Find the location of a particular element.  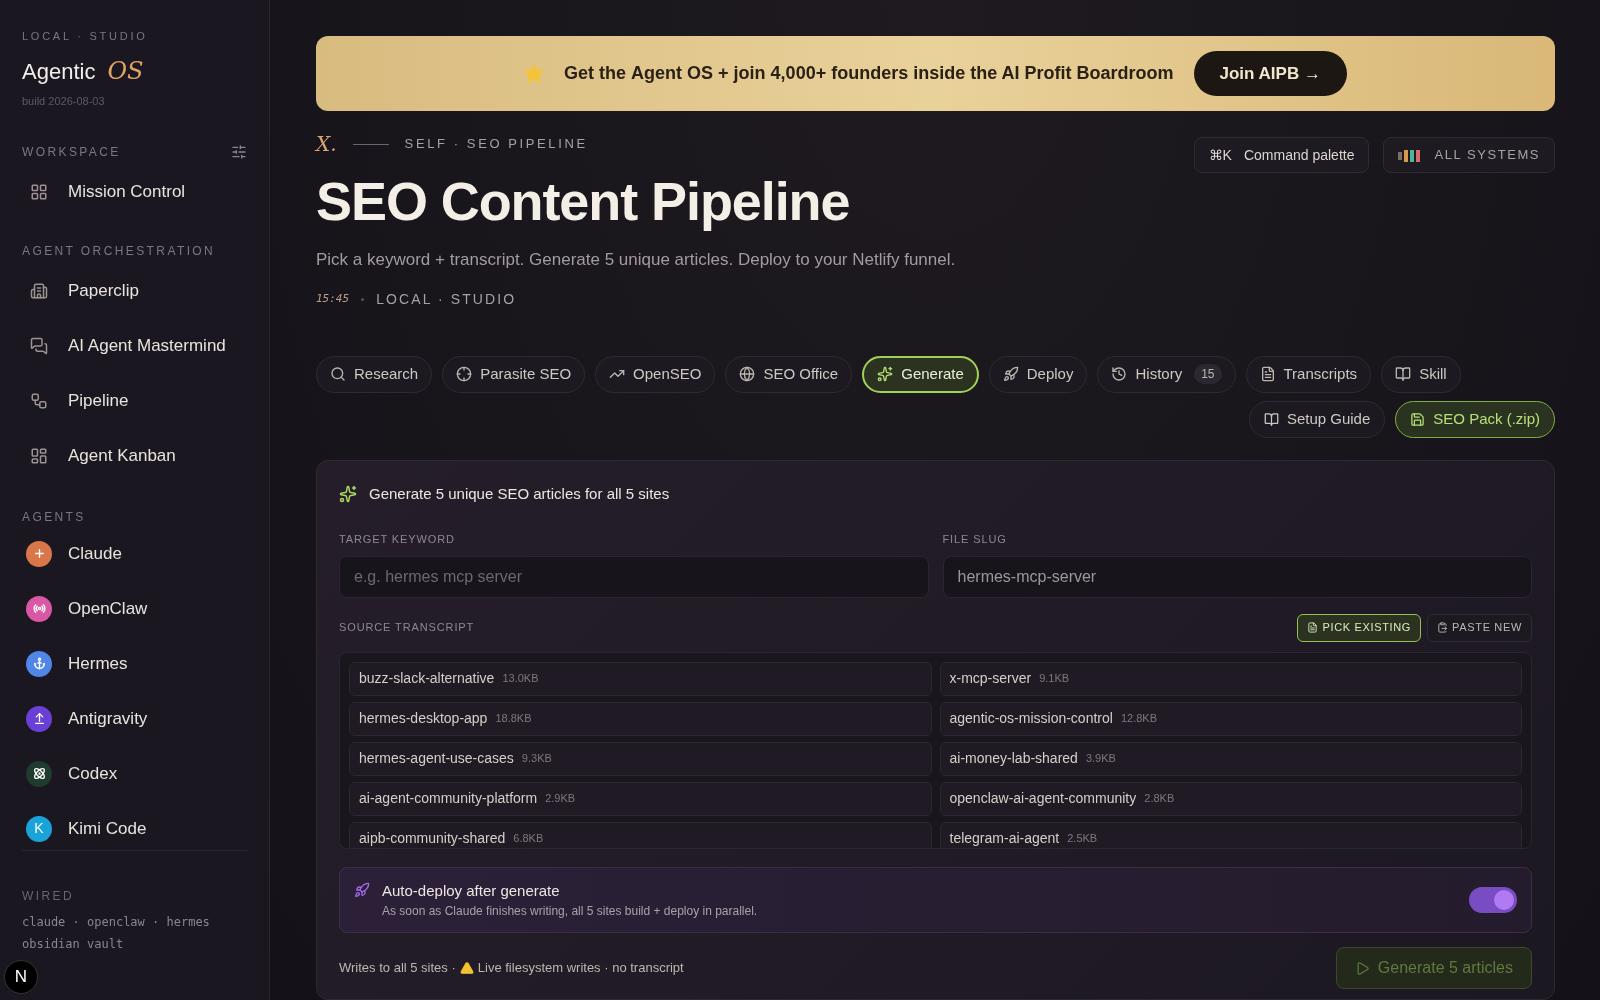

shortcut-label: ⌘K is located at coordinates (1220, 155).